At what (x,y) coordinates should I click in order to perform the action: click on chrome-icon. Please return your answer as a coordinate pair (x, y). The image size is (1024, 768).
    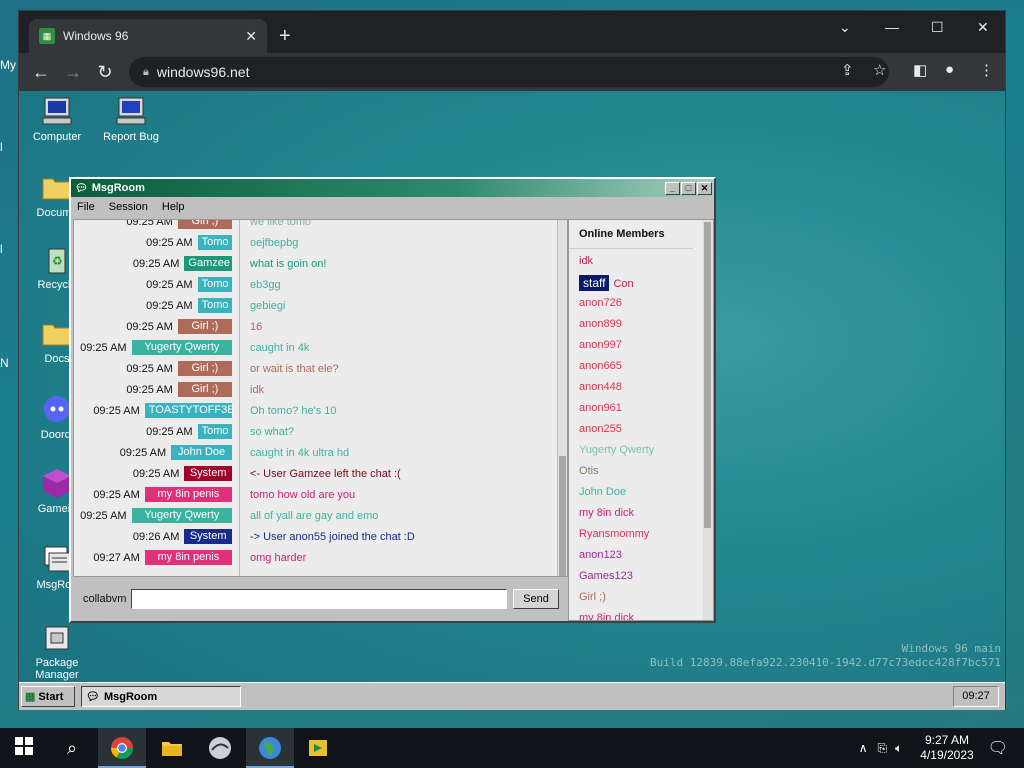
    Looking at the image, I should click on (122, 748).